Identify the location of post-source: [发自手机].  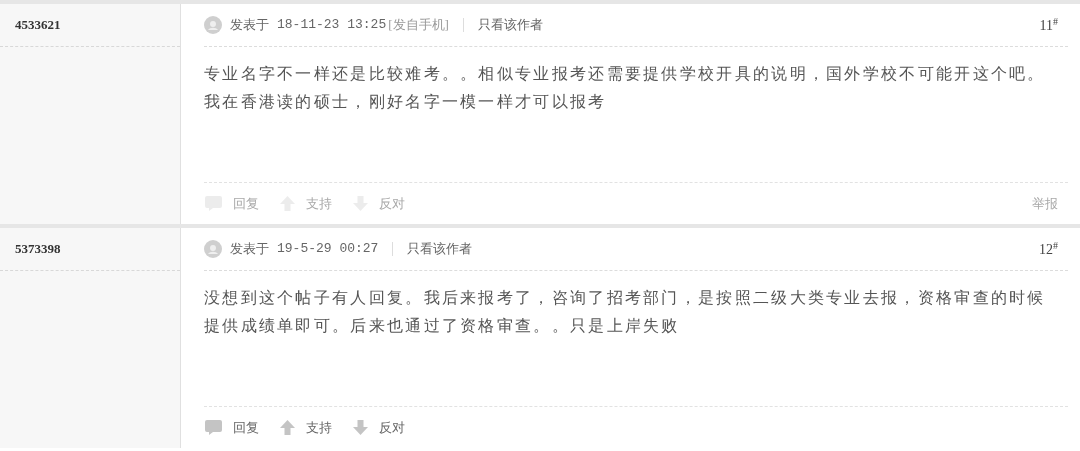
(418, 25).